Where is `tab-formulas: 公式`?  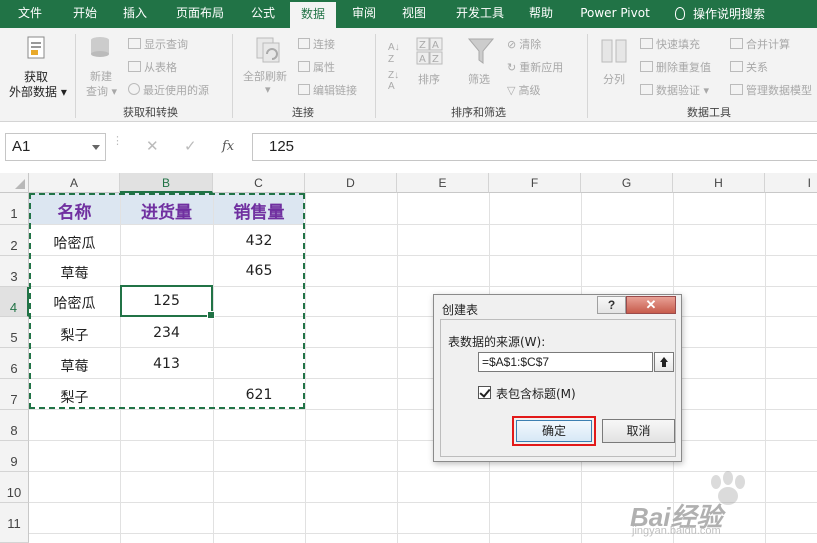 tab-formulas: 公式 is located at coordinates (263, 14).